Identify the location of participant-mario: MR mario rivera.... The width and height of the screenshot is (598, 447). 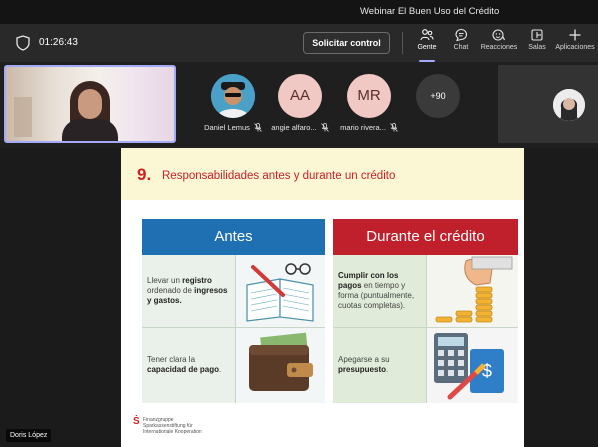
(369, 103).